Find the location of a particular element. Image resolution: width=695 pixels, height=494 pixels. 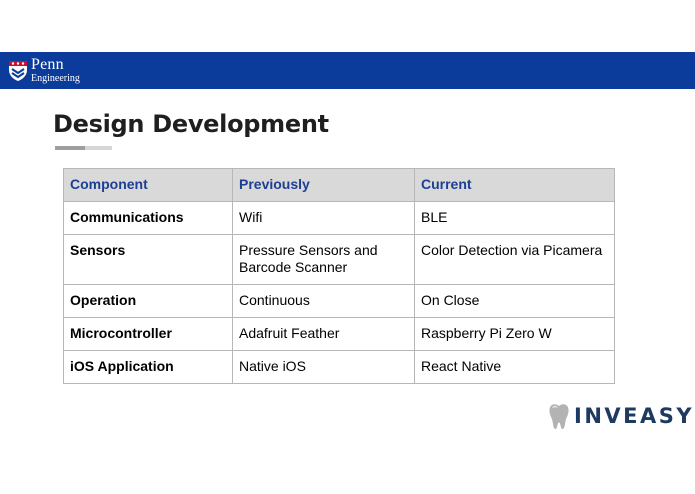

cell-current: Raspberry Pi Zero W is located at coordinates (514, 334).